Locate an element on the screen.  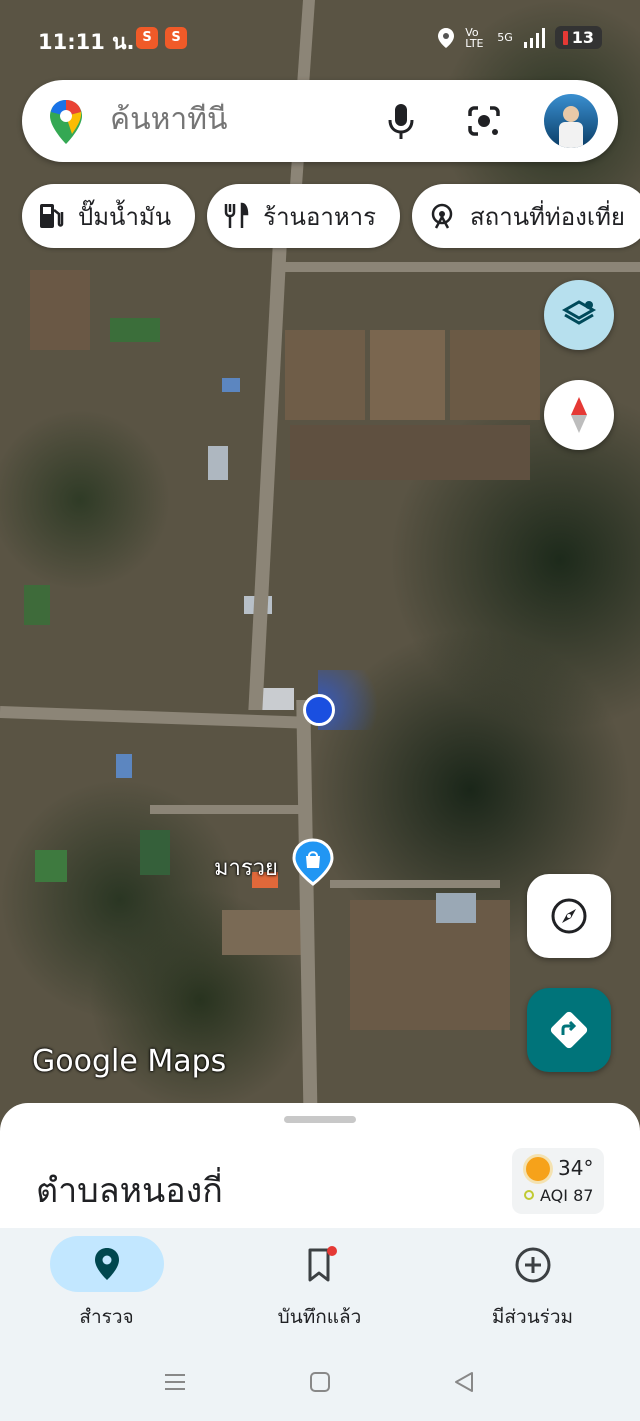
area-title: ตำบลหนองกี่ is located at coordinates (129, 1191).